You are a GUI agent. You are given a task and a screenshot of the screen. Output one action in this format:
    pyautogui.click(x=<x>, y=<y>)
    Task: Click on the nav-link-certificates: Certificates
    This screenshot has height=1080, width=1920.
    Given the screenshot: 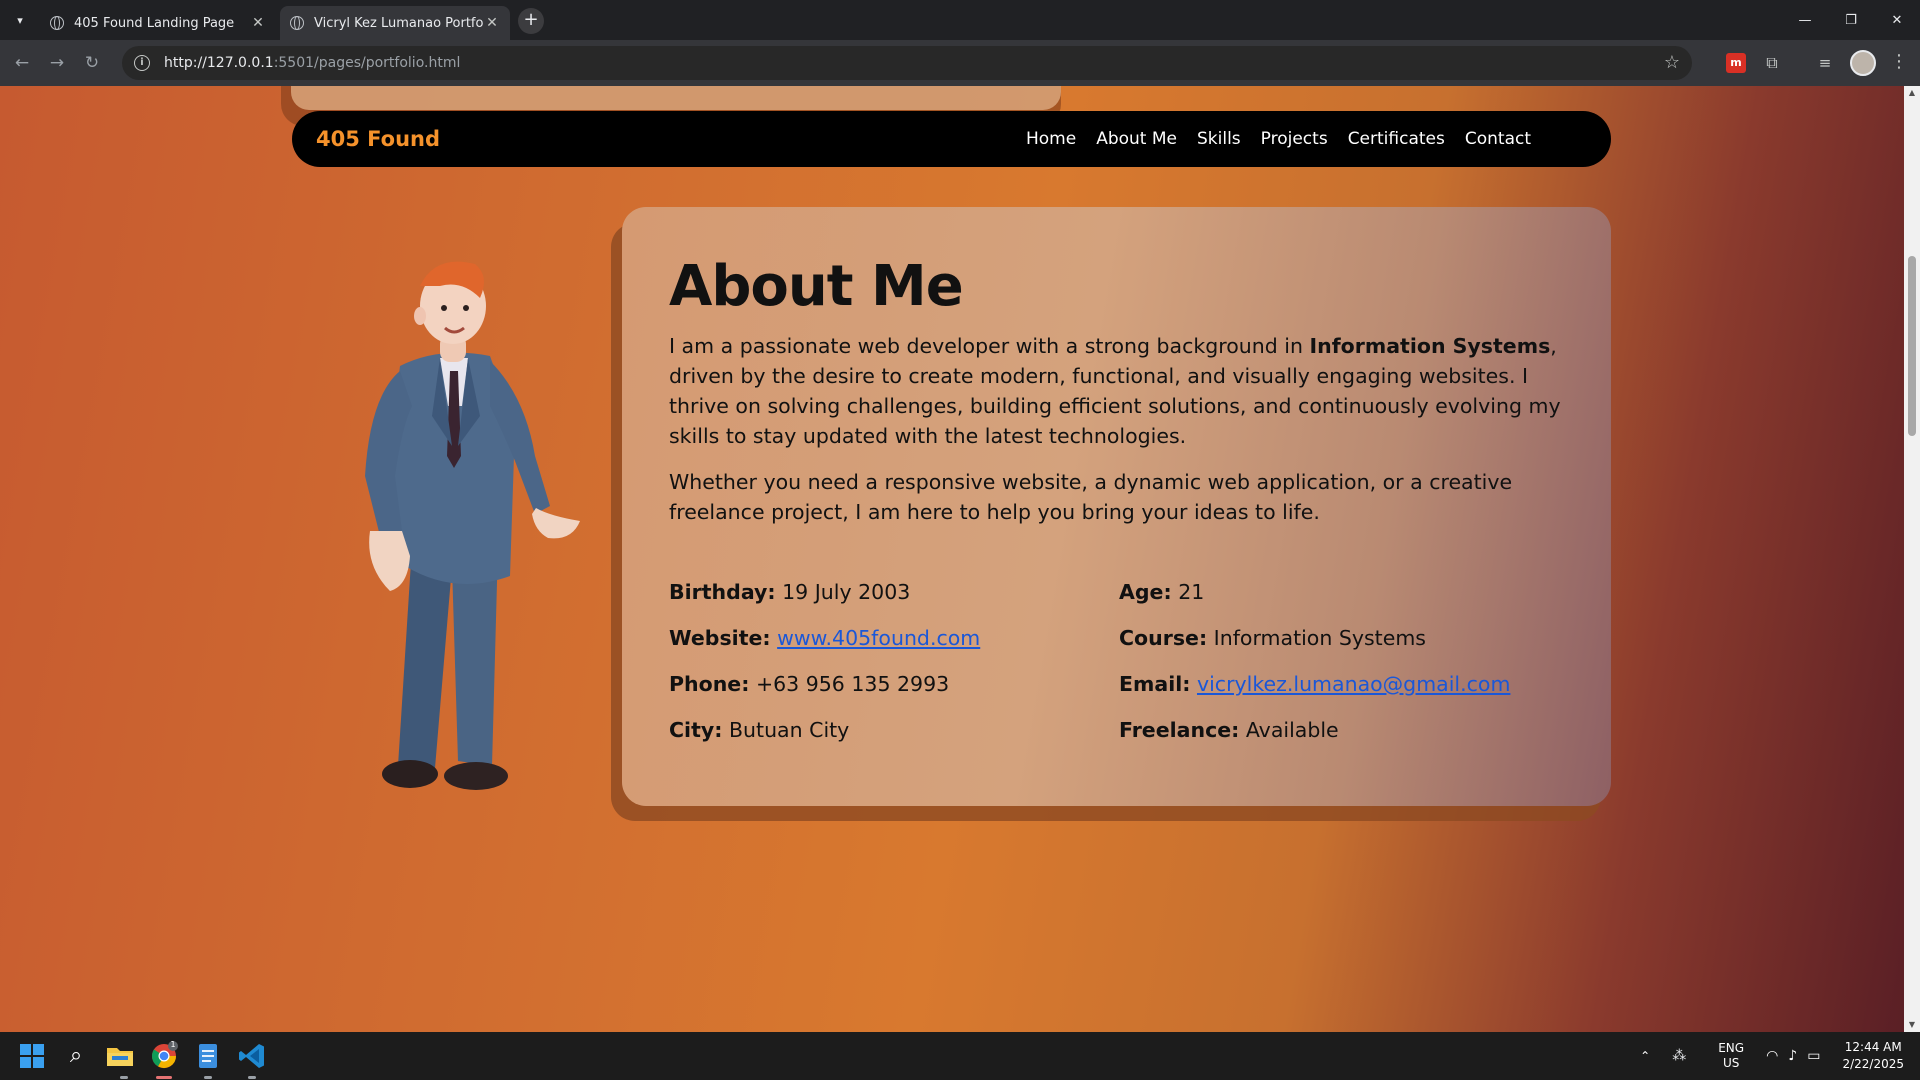 What is the action you would take?
    pyautogui.click(x=1396, y=139)
    